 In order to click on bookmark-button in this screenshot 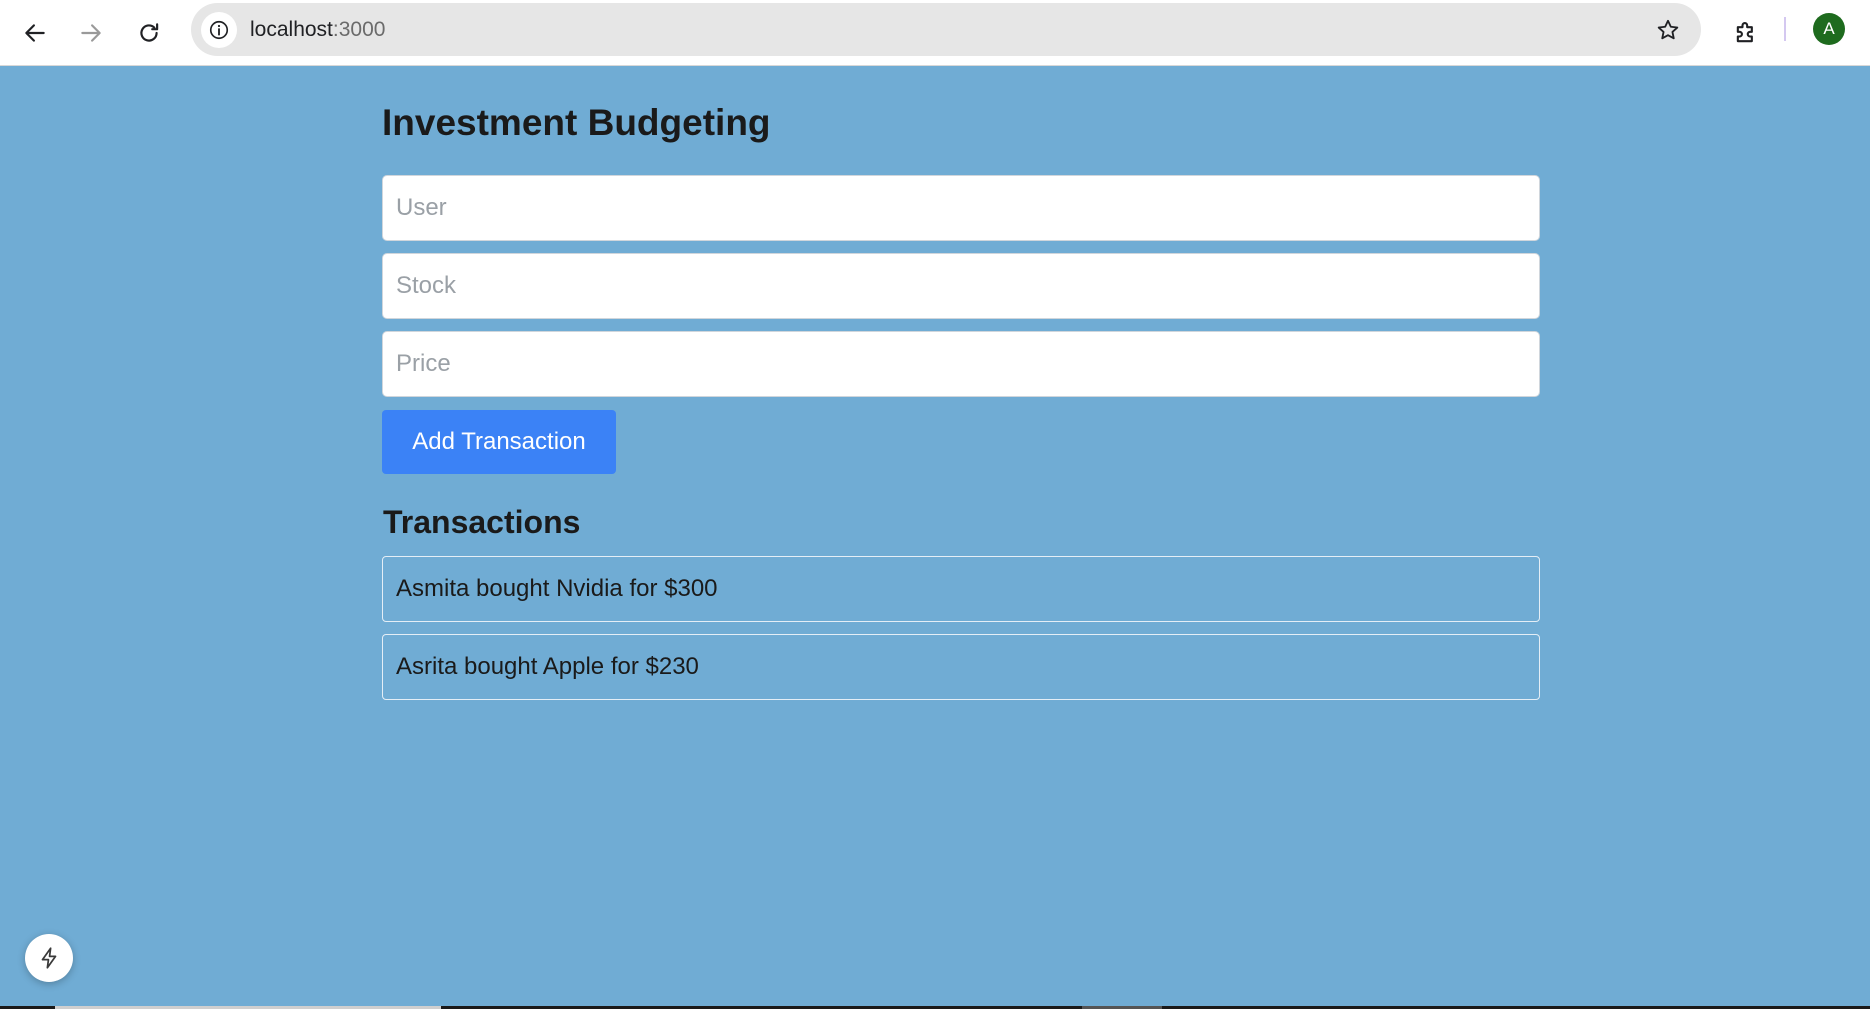, I will do `click(1668, 30)`.